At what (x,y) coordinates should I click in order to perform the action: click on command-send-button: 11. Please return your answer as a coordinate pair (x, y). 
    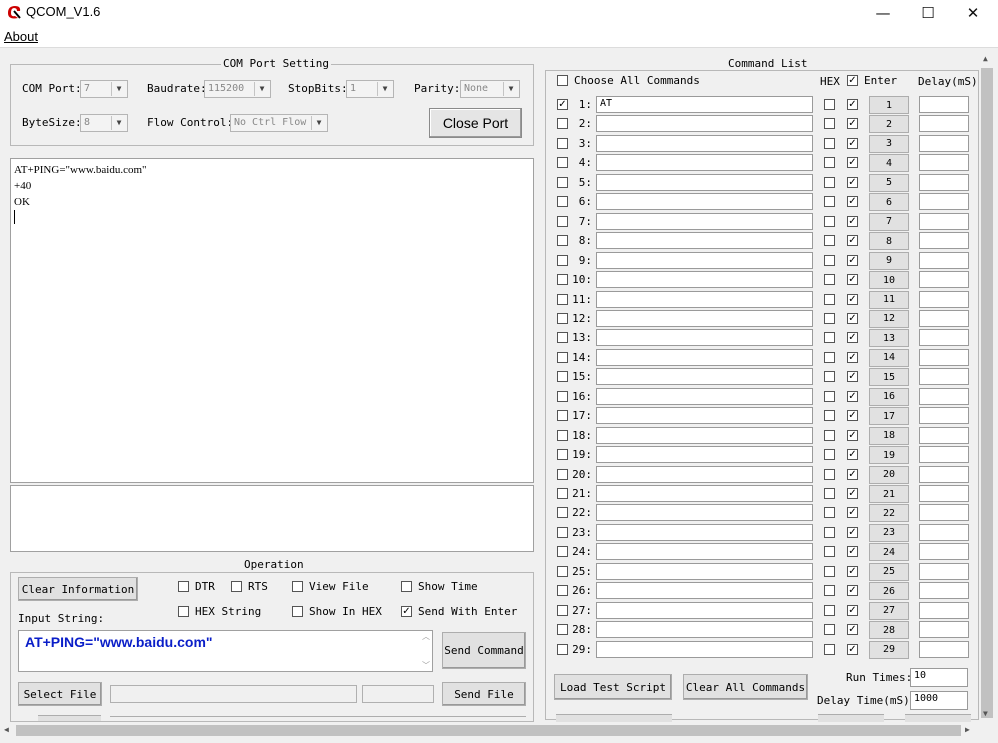
    Looking at the image, I should click on (889, 299).